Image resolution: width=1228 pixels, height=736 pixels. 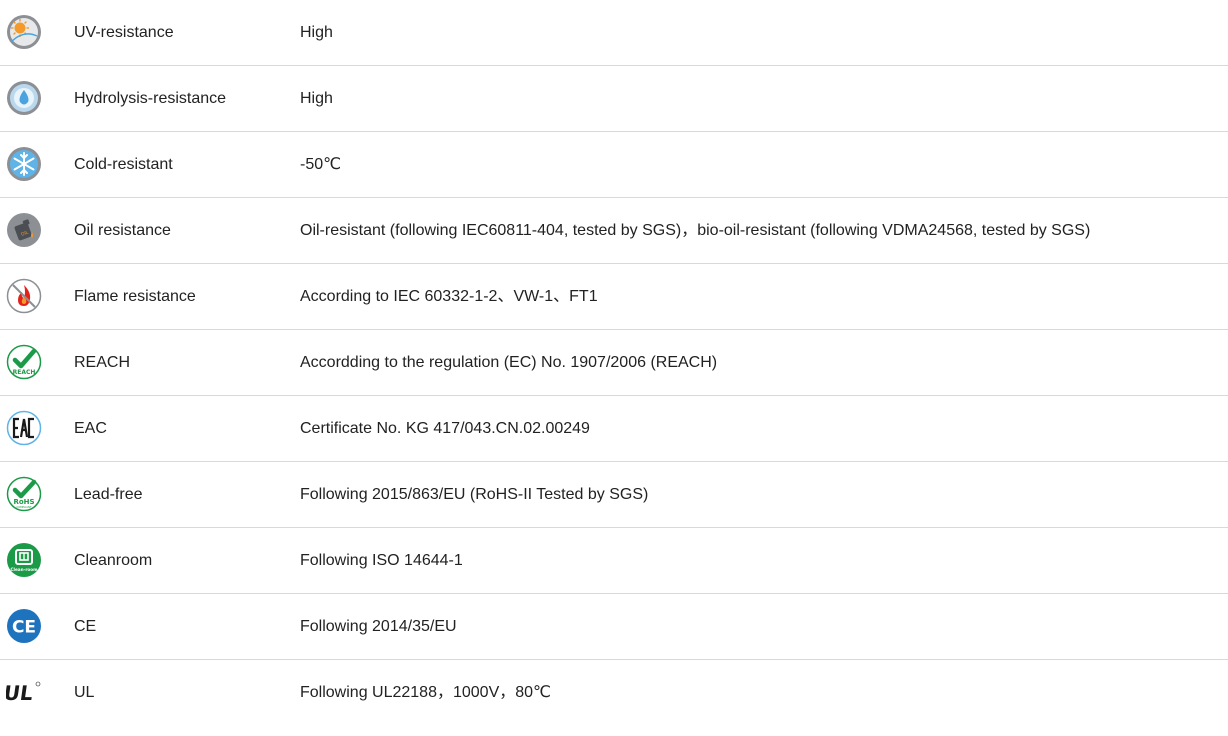 What do you see at coordinates (90, 428) in the screenshot?
I see `spec-label: EAC` at bounding box center [90, 428].